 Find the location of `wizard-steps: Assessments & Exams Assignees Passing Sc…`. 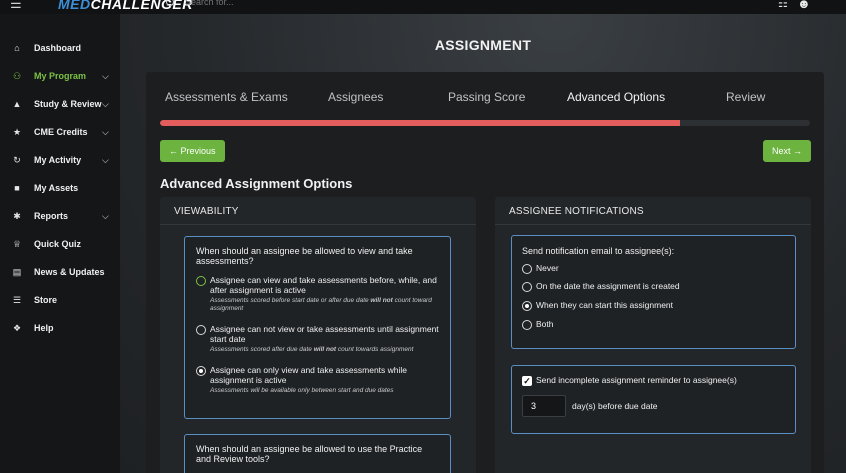

wizard-steps: Assessments & Exams Assignees Passing Sc… is located at coordinates (485, 97).